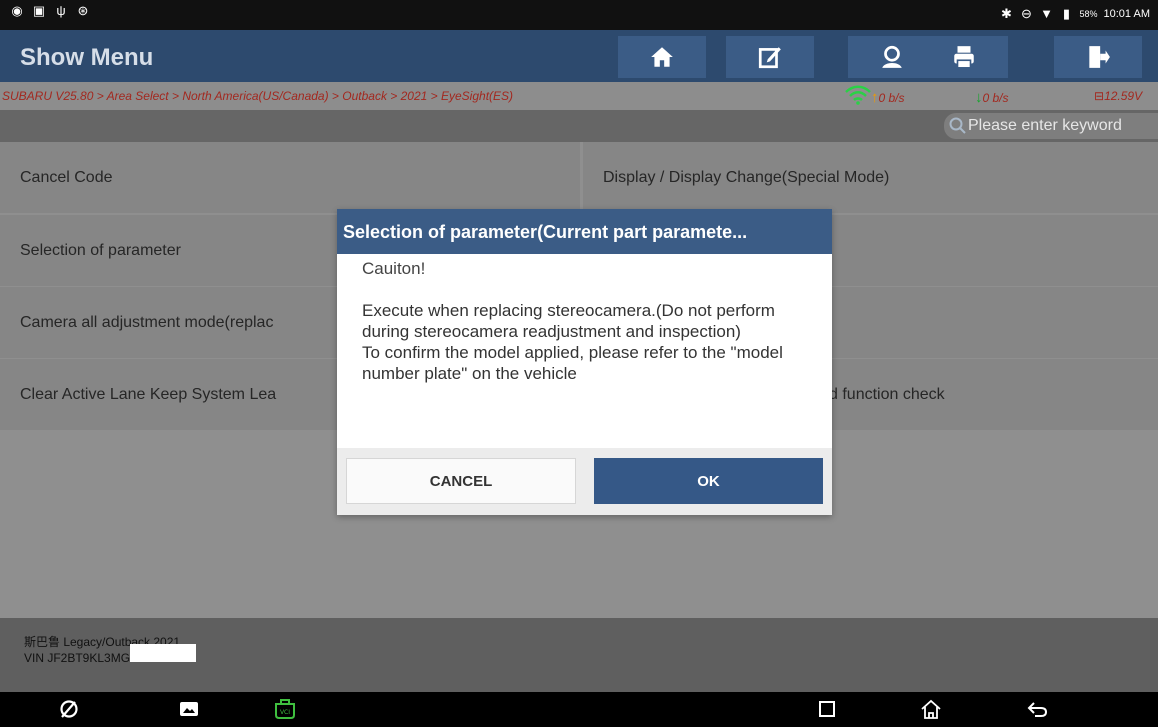 The height and width of the screenshot is (727, 1158). I want to click on dialog-button-row: CANCEL OK, so click(584, 481).